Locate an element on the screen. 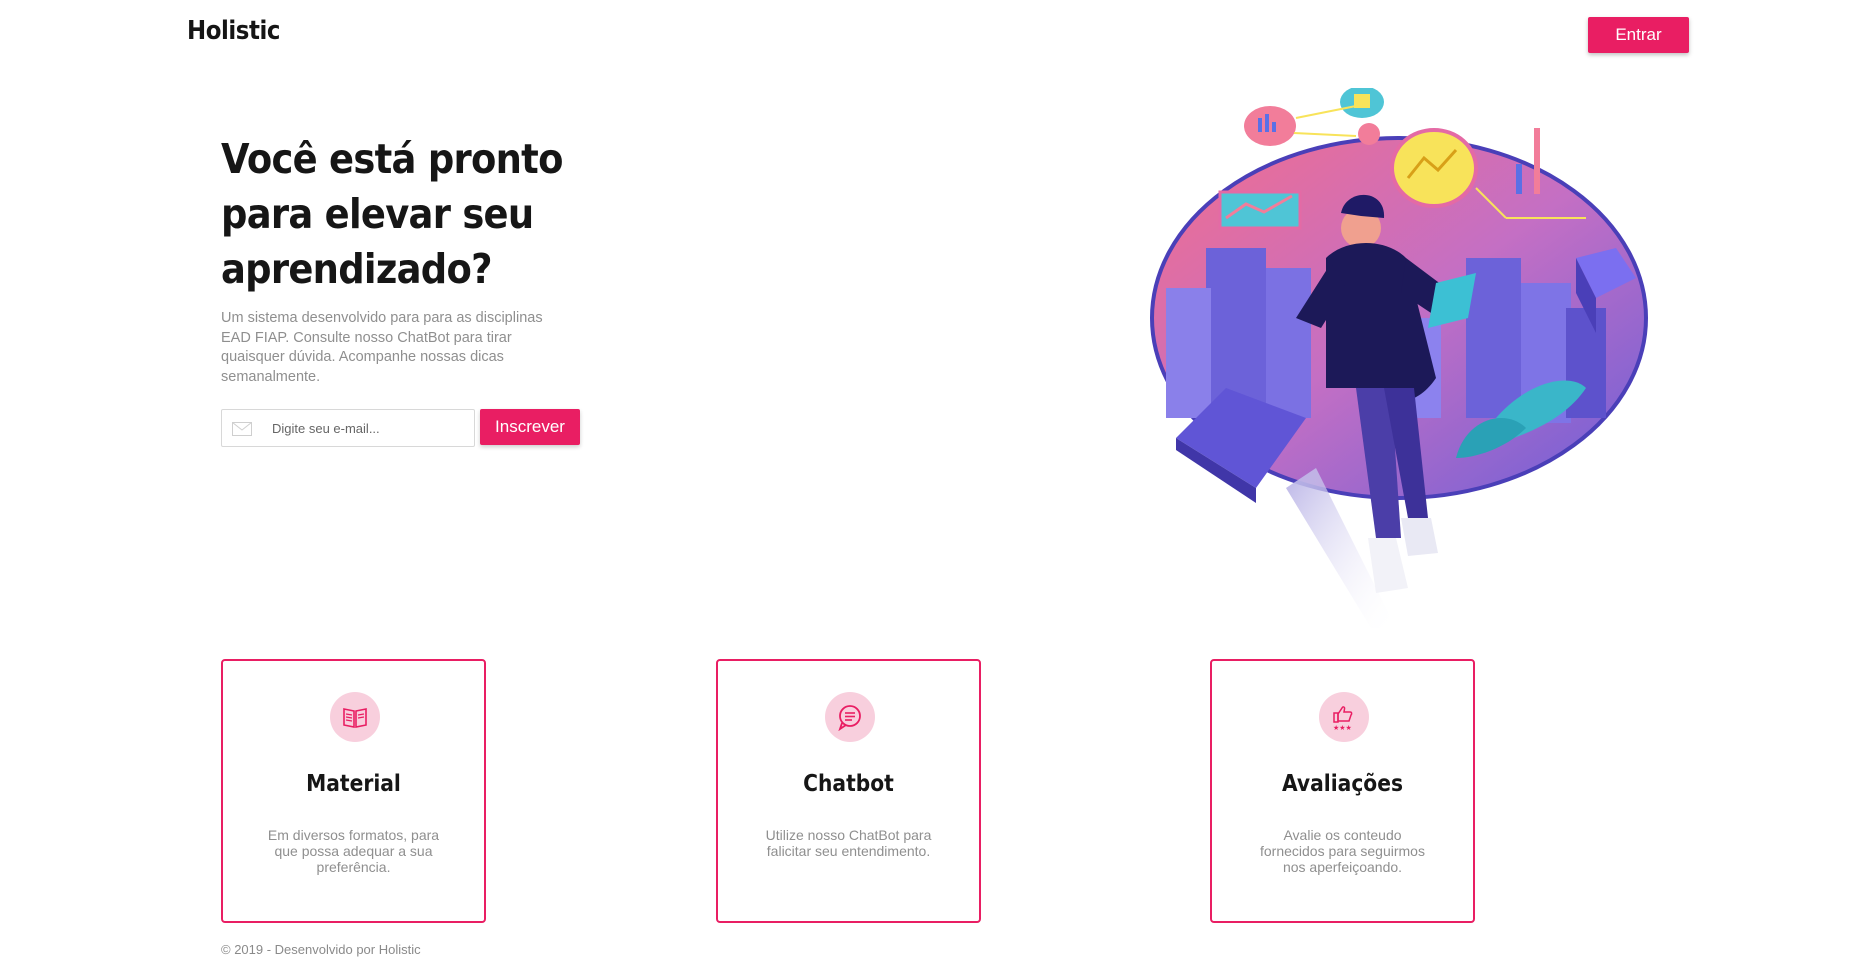  email-input is located at coordinates (371, 428).